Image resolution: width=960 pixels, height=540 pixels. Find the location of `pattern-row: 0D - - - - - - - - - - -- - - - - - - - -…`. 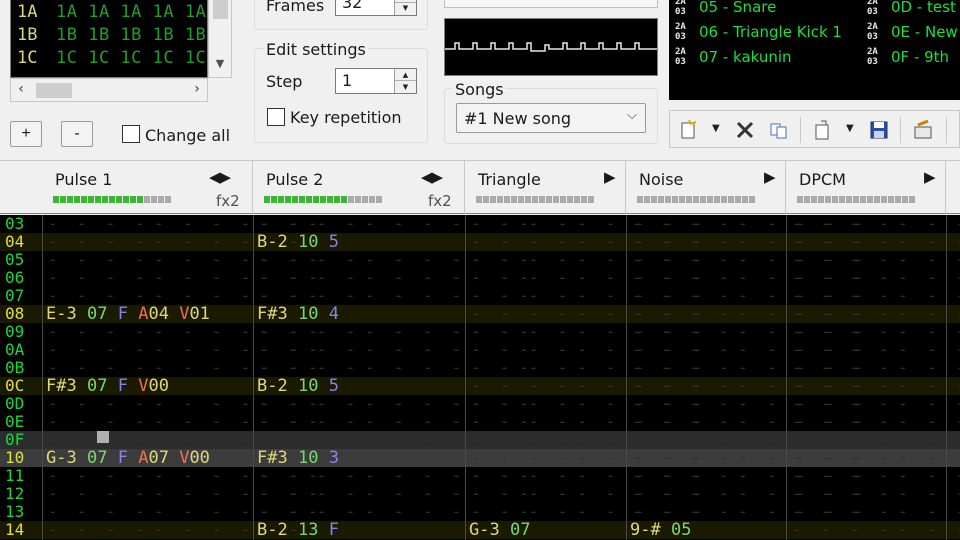

pattern-row: 0D - - - - - - - - - - -- - - - - - - - -… is located at coordinates (480, 404).